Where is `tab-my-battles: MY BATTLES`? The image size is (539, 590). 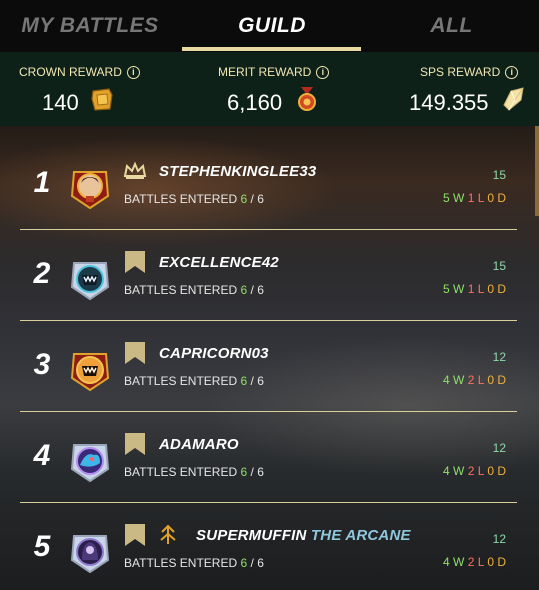 tab-my-battles: MY BATTLES is located at coordinates (90, 26).